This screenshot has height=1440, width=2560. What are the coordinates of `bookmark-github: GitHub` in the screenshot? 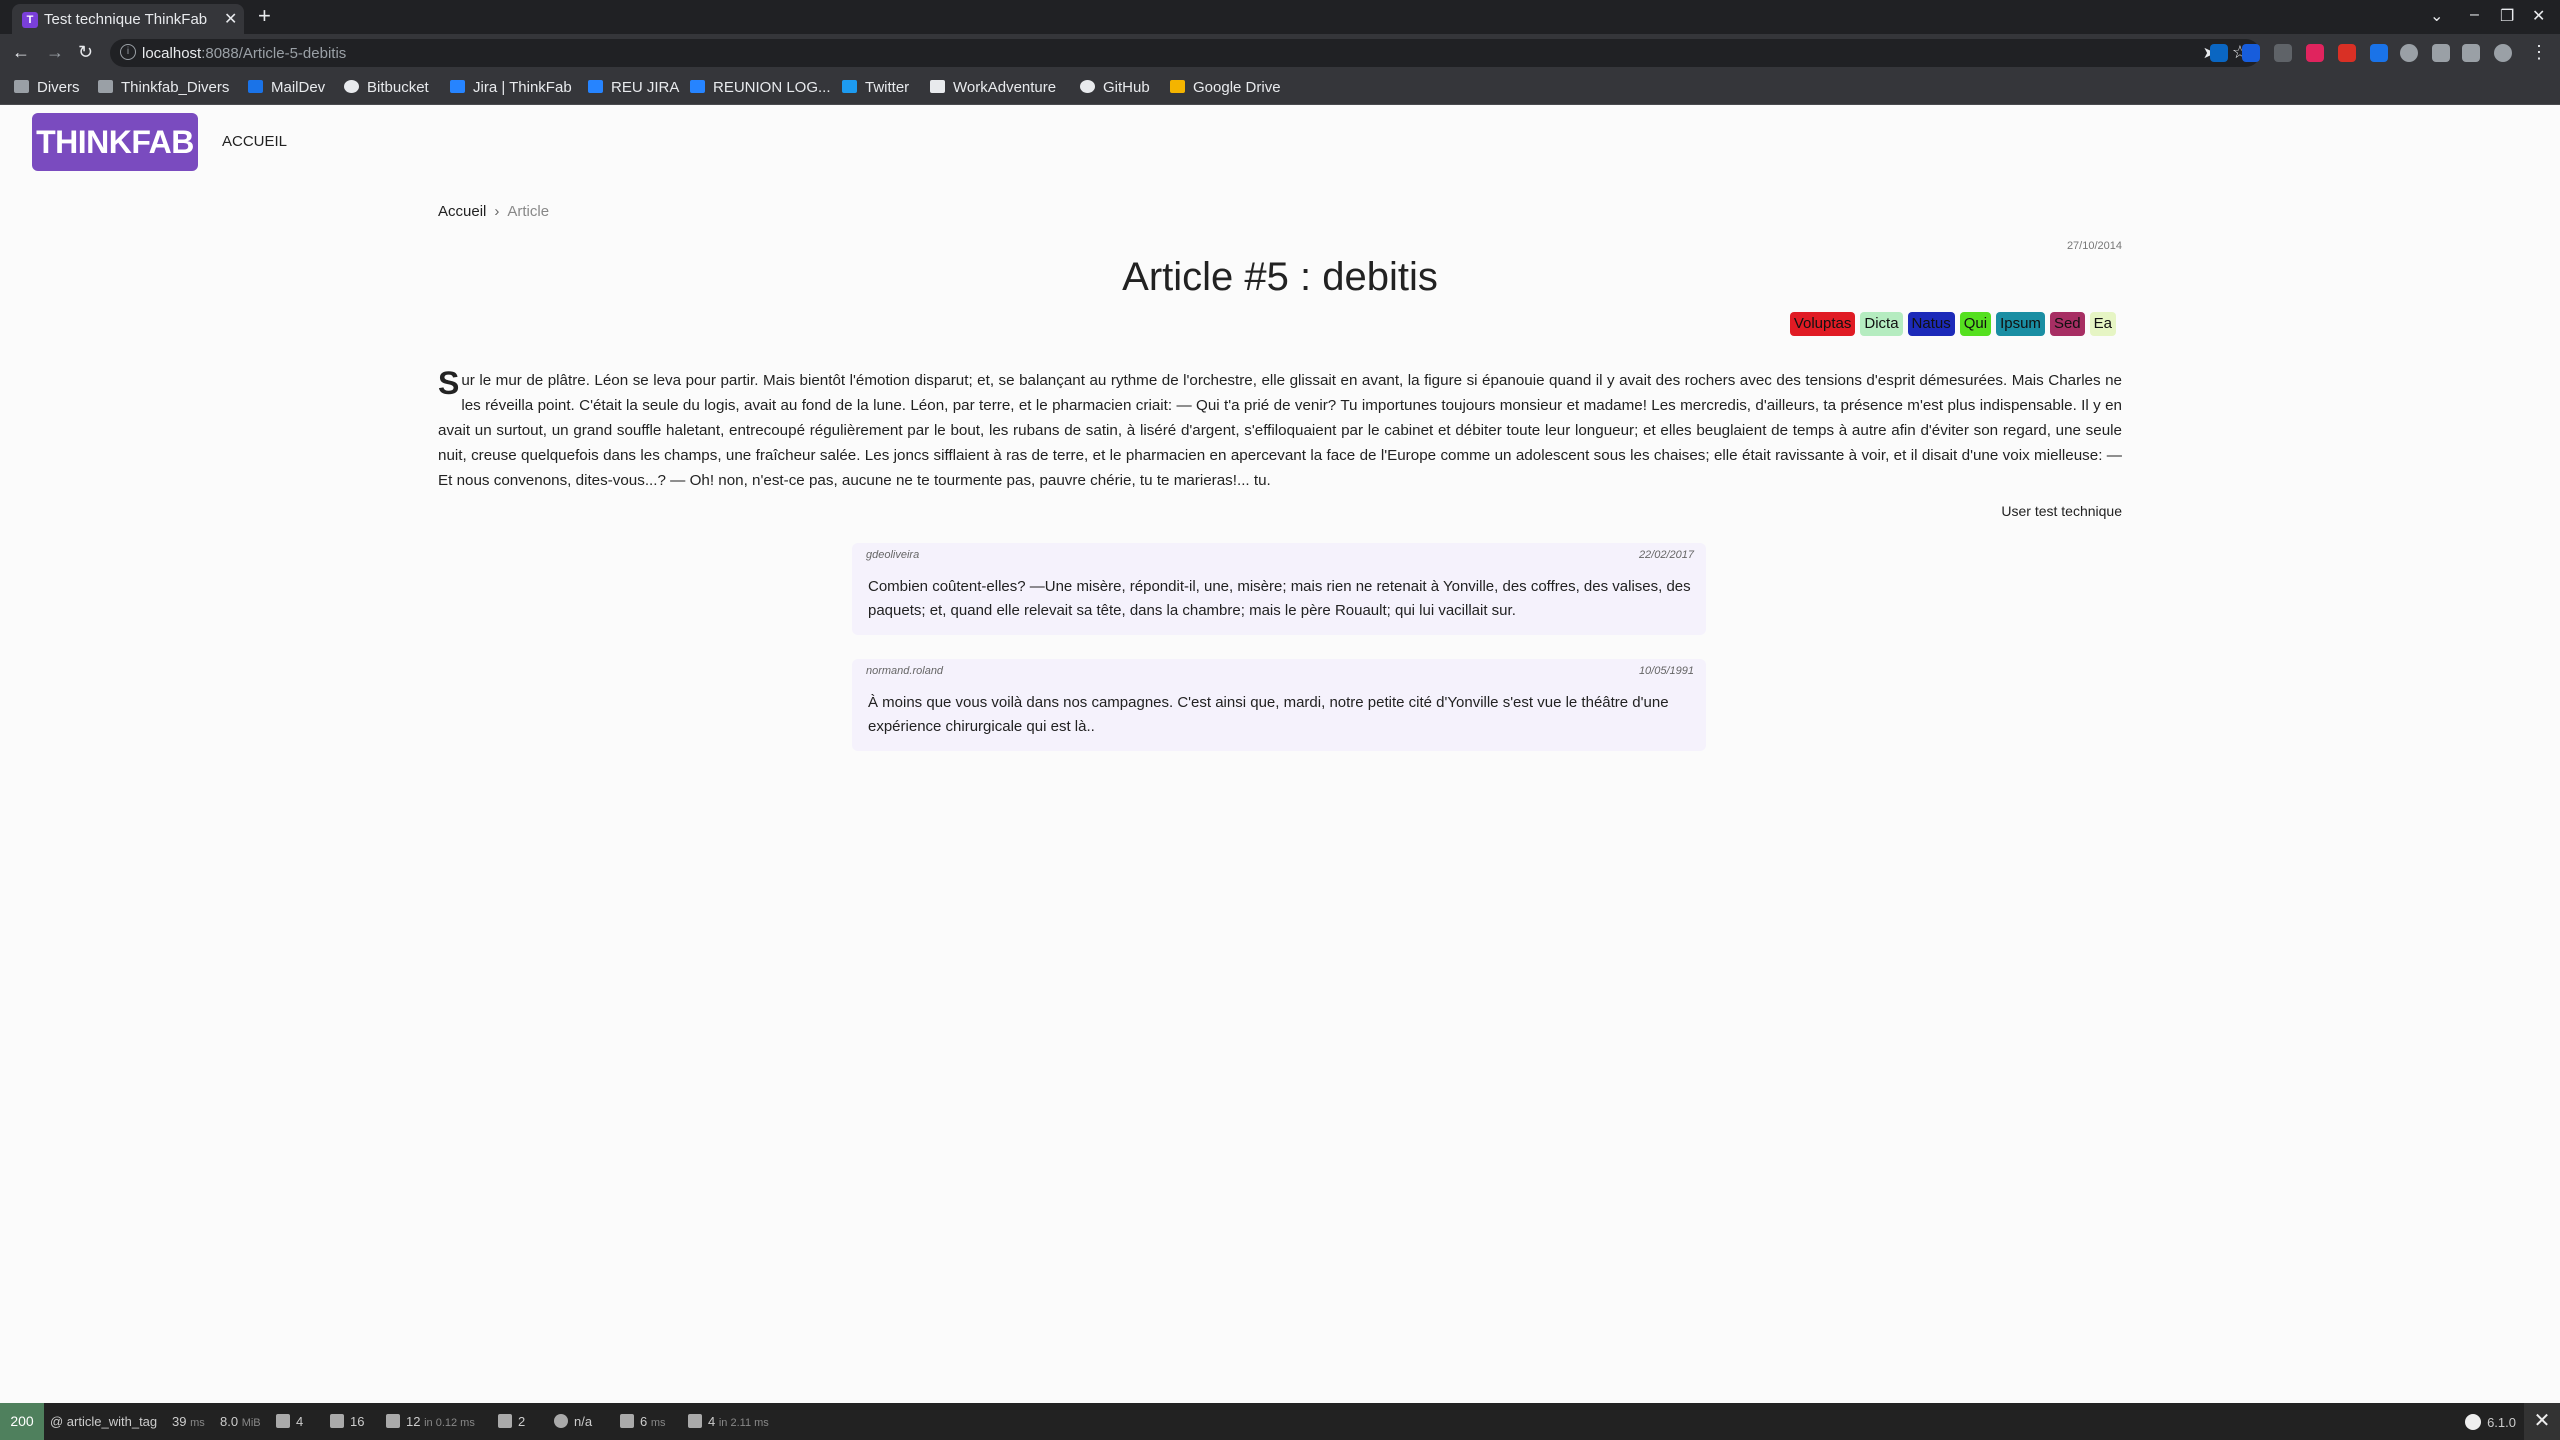 It's located at (1115, 87).